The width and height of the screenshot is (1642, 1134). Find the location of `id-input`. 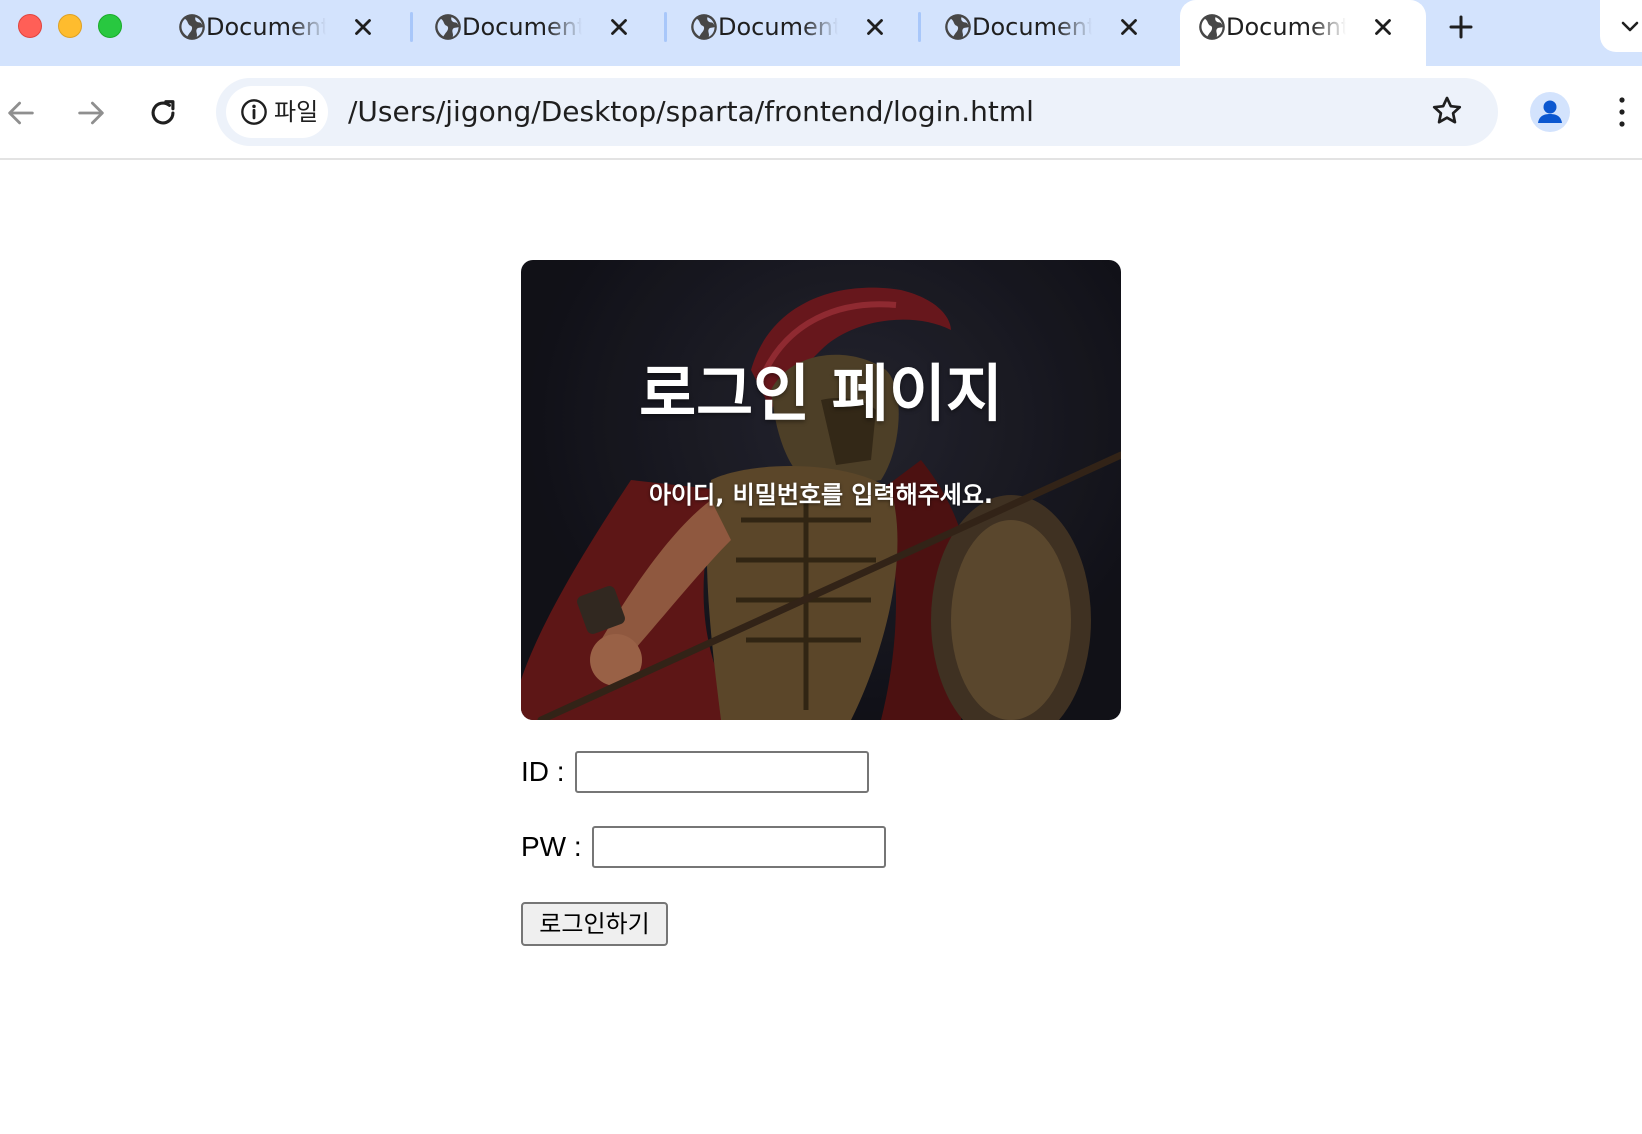

id-input is located at coordinates (721, 772).